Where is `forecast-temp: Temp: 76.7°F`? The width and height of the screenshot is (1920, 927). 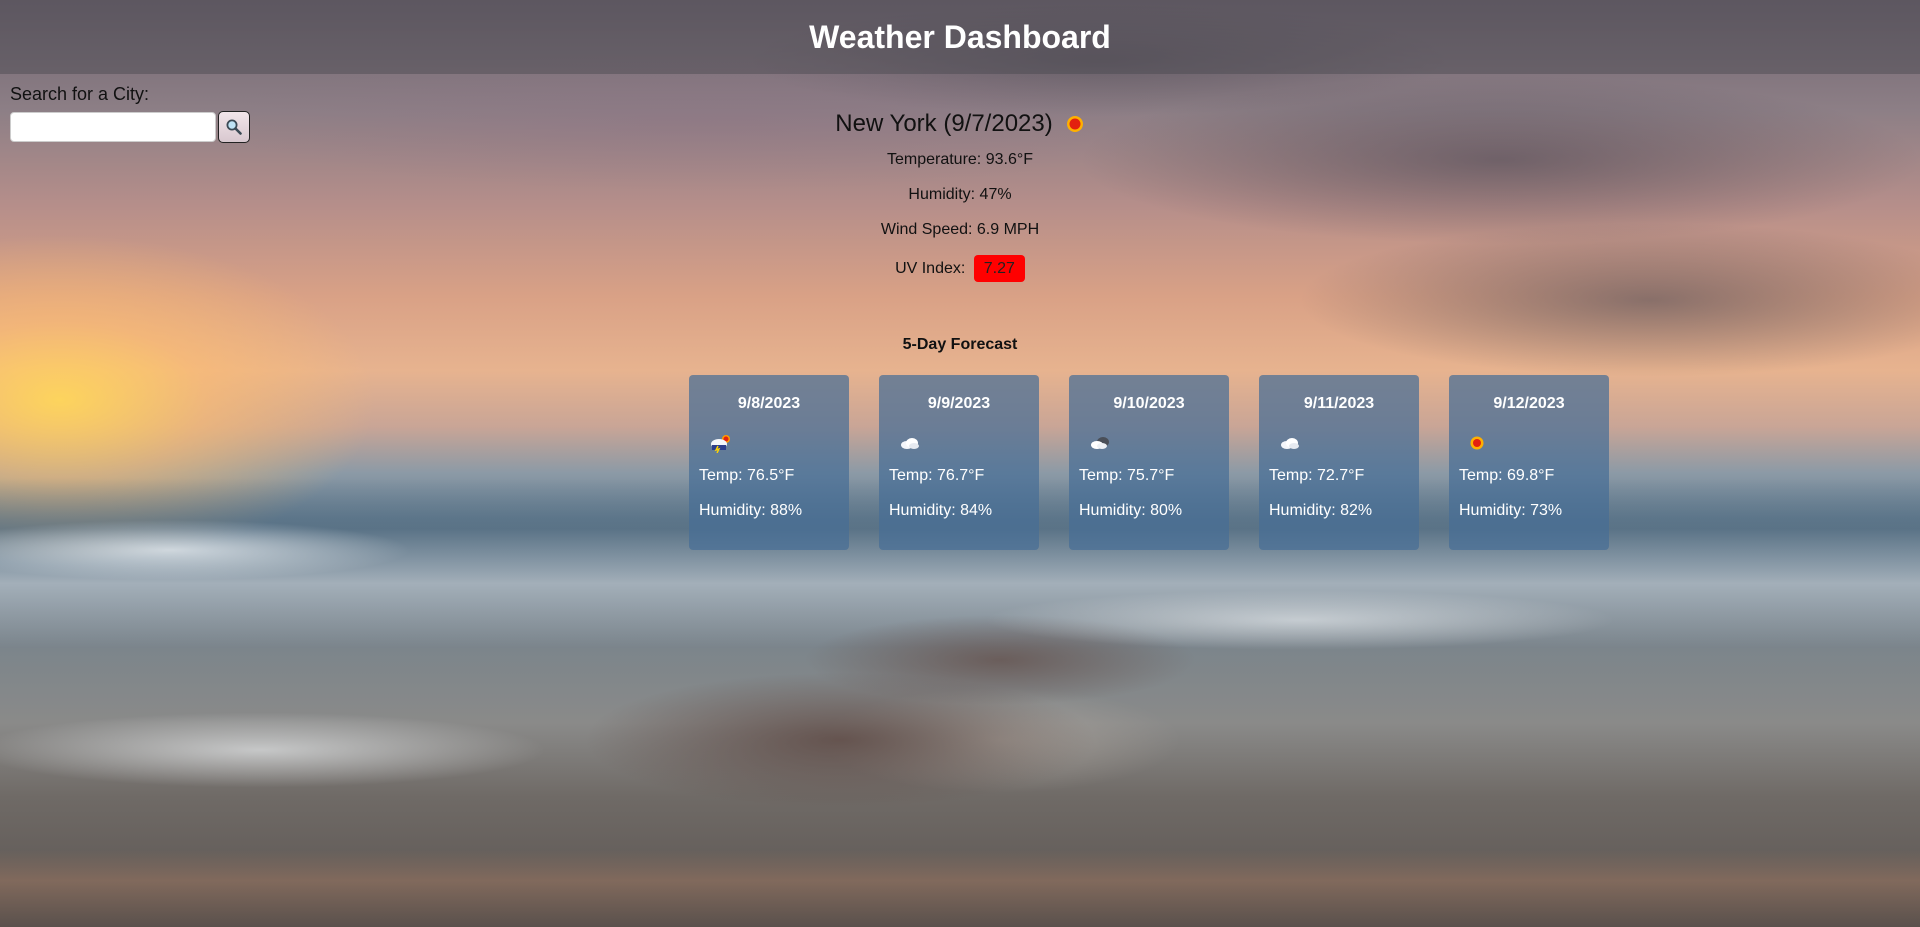 forecast-temp: Temp: 76.7°F is located at coordinates (937, 475).